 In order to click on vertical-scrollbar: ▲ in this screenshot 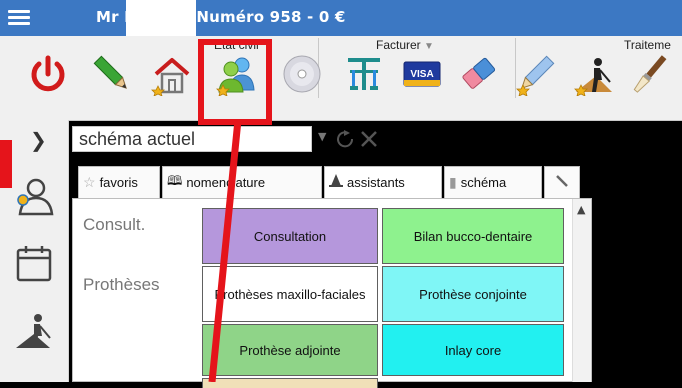, I will do `click(581, 290)`.